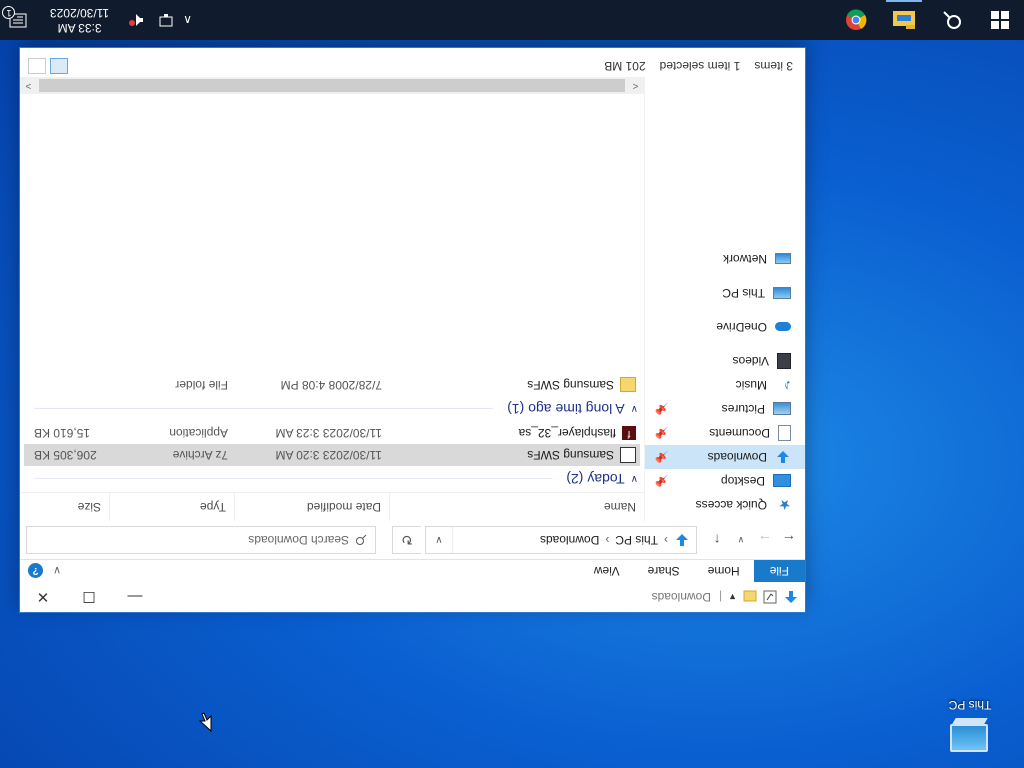 This screenshot has height=768, width=1024. Describe the element at coordinates (717, 540) in the screenshot. I see `up-button: ↑` at that location.